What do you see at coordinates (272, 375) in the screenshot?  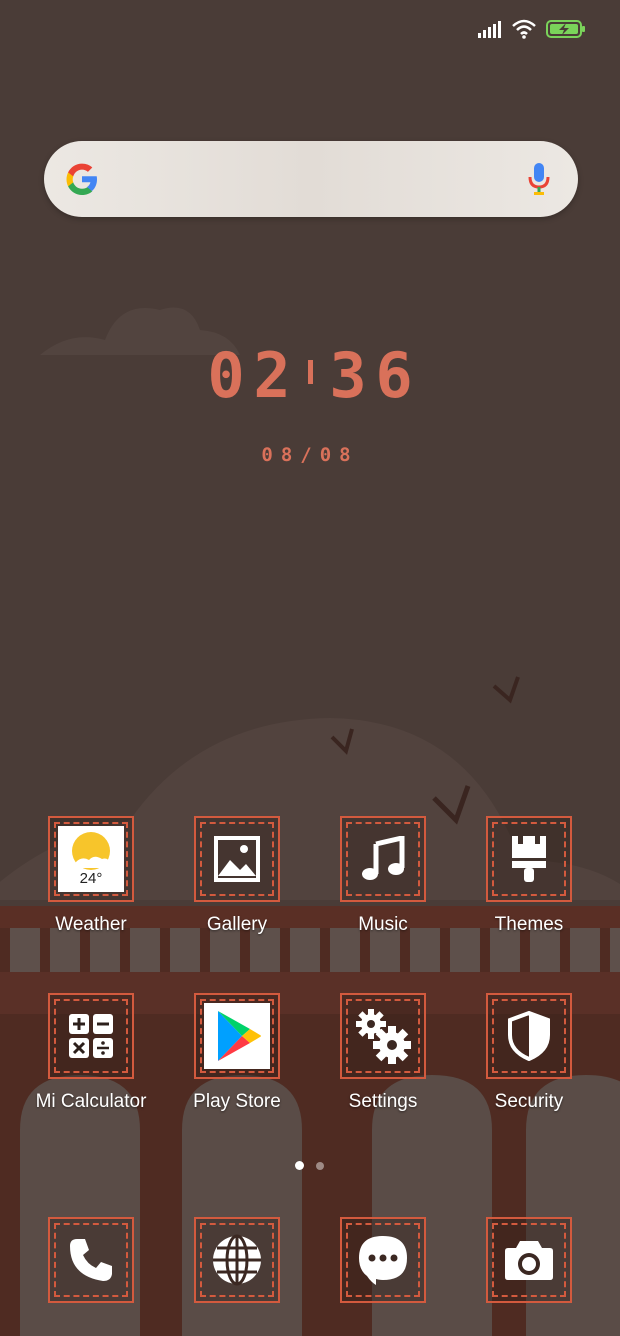 I see `clock-hour-ones: 2` at bounding box center [272, 375].